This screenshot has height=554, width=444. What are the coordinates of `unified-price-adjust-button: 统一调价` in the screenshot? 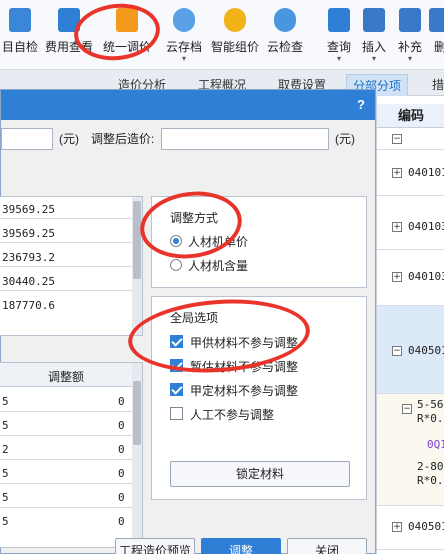 It's located at (127, 35).